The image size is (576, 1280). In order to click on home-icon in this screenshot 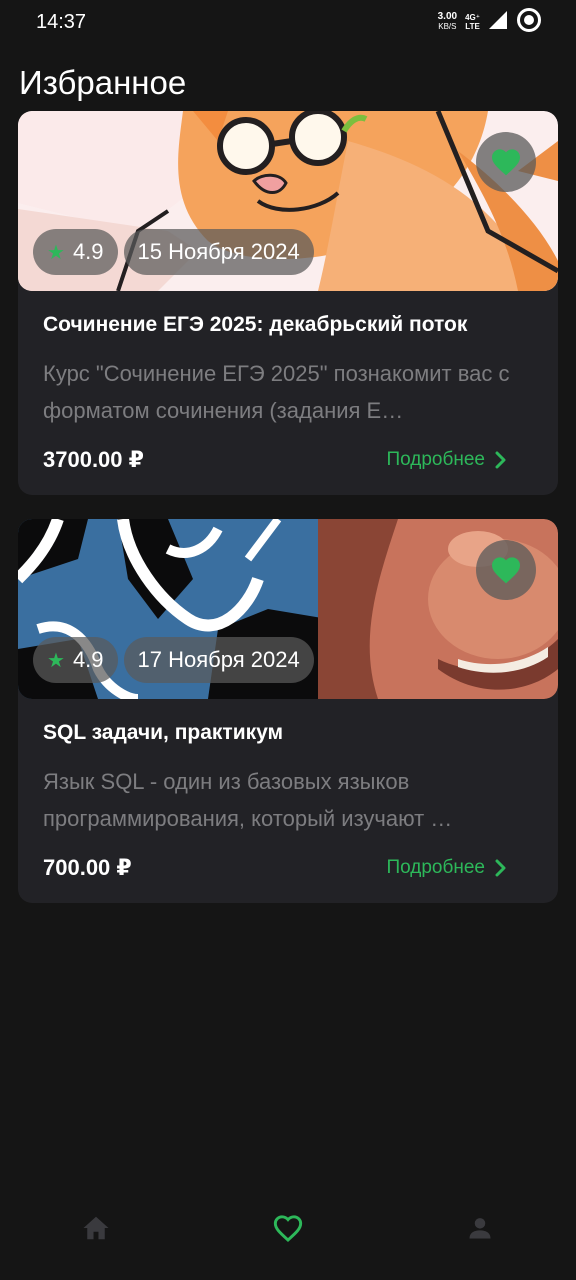, I will do `click(96, 1228)`.